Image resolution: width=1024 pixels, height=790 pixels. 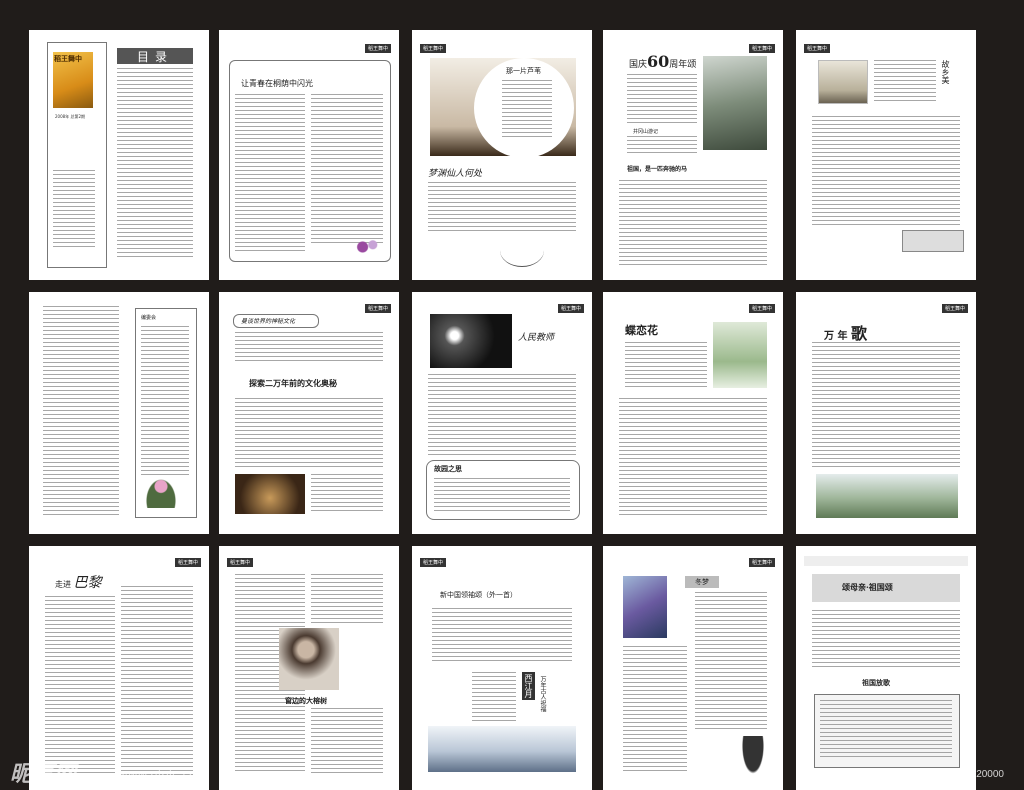 I want to click on article-title: 故乡美, so click(x=945, y=72).